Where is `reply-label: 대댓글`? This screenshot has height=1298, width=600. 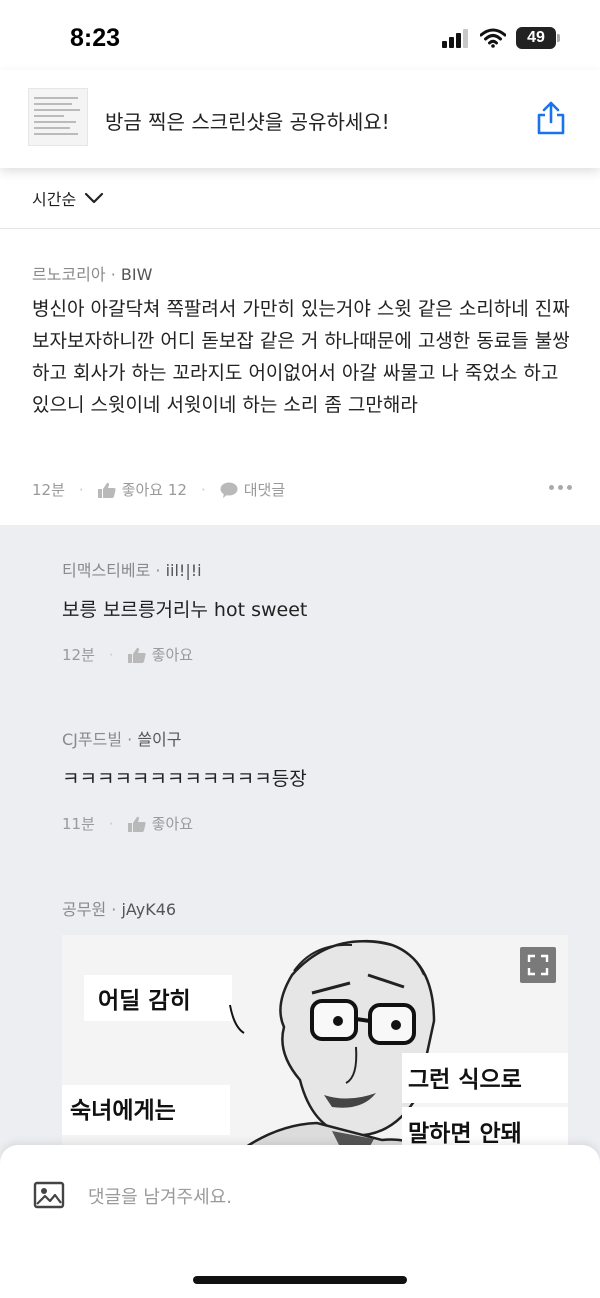
reply-label: 대댓글 is located at coordinates (264, 490).